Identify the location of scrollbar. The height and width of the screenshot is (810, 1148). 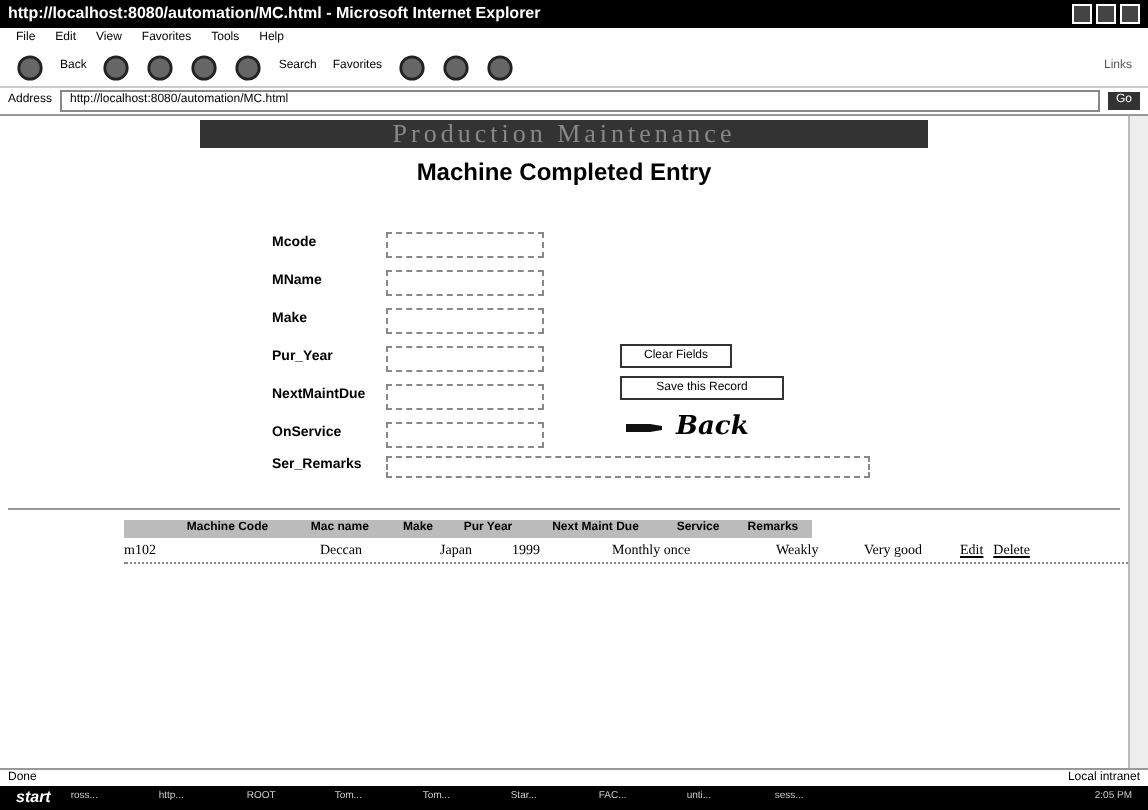
(1138, 442).